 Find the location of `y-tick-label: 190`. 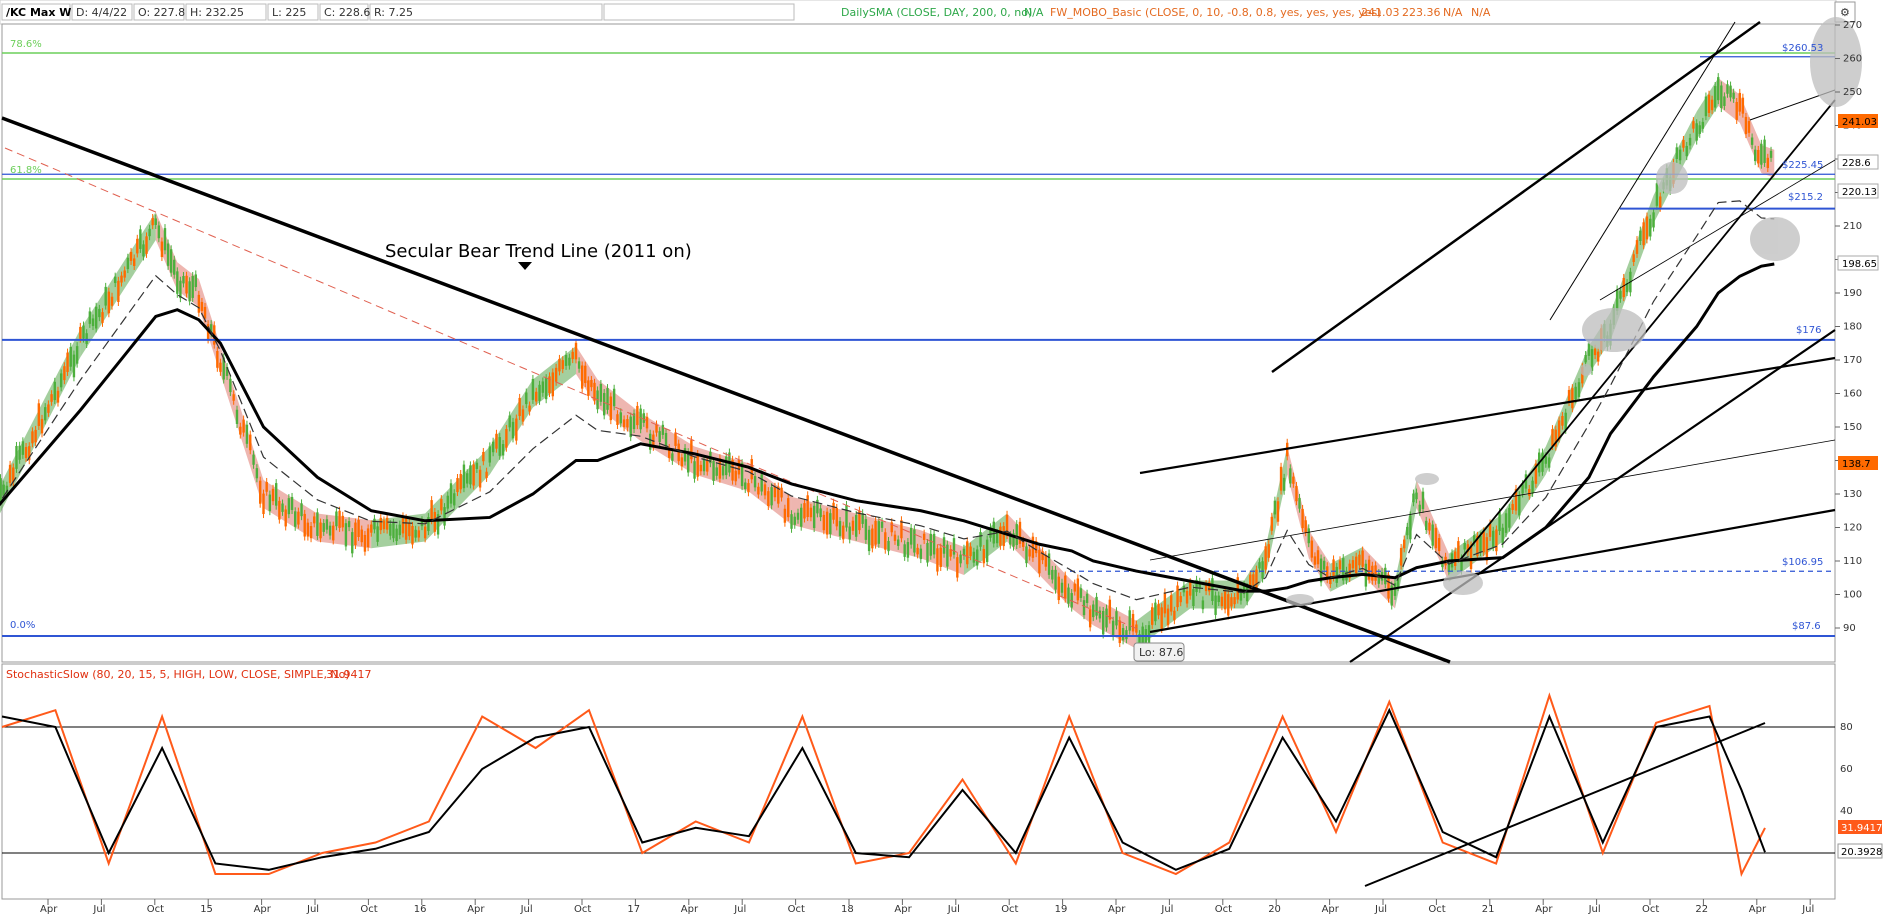

y-tick-label: 190 is located at coordinates (1852, 293).